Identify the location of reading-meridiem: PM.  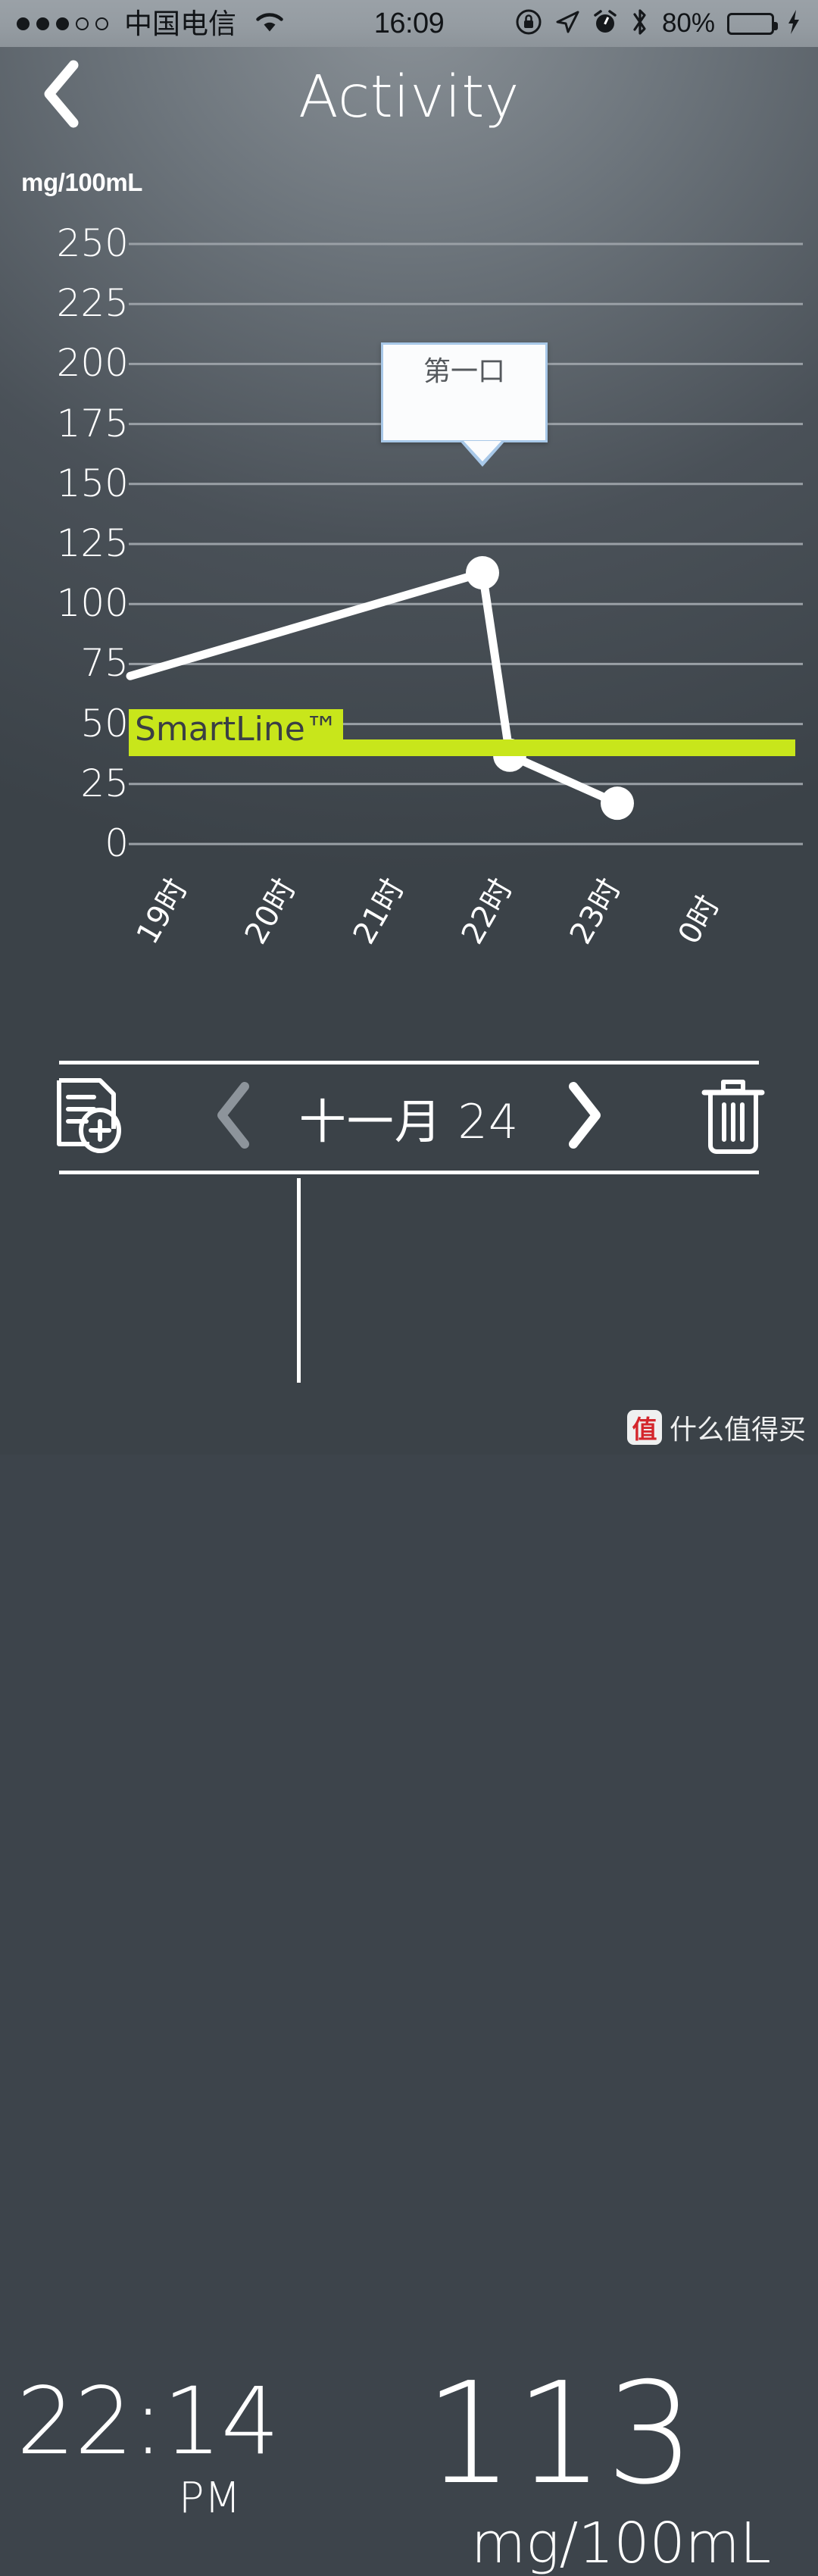
(210, 2499).